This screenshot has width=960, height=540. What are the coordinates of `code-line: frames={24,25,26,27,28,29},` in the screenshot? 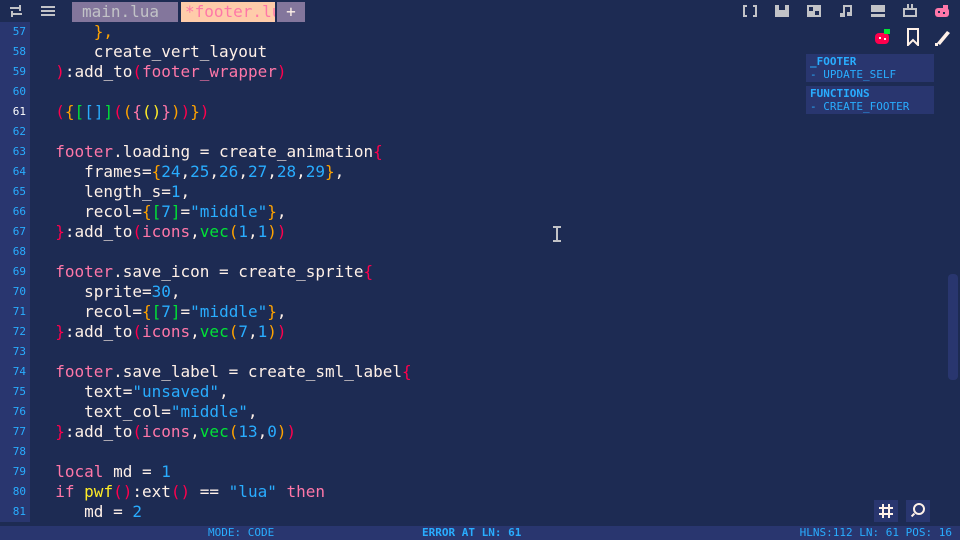 It's located at (416, 172).